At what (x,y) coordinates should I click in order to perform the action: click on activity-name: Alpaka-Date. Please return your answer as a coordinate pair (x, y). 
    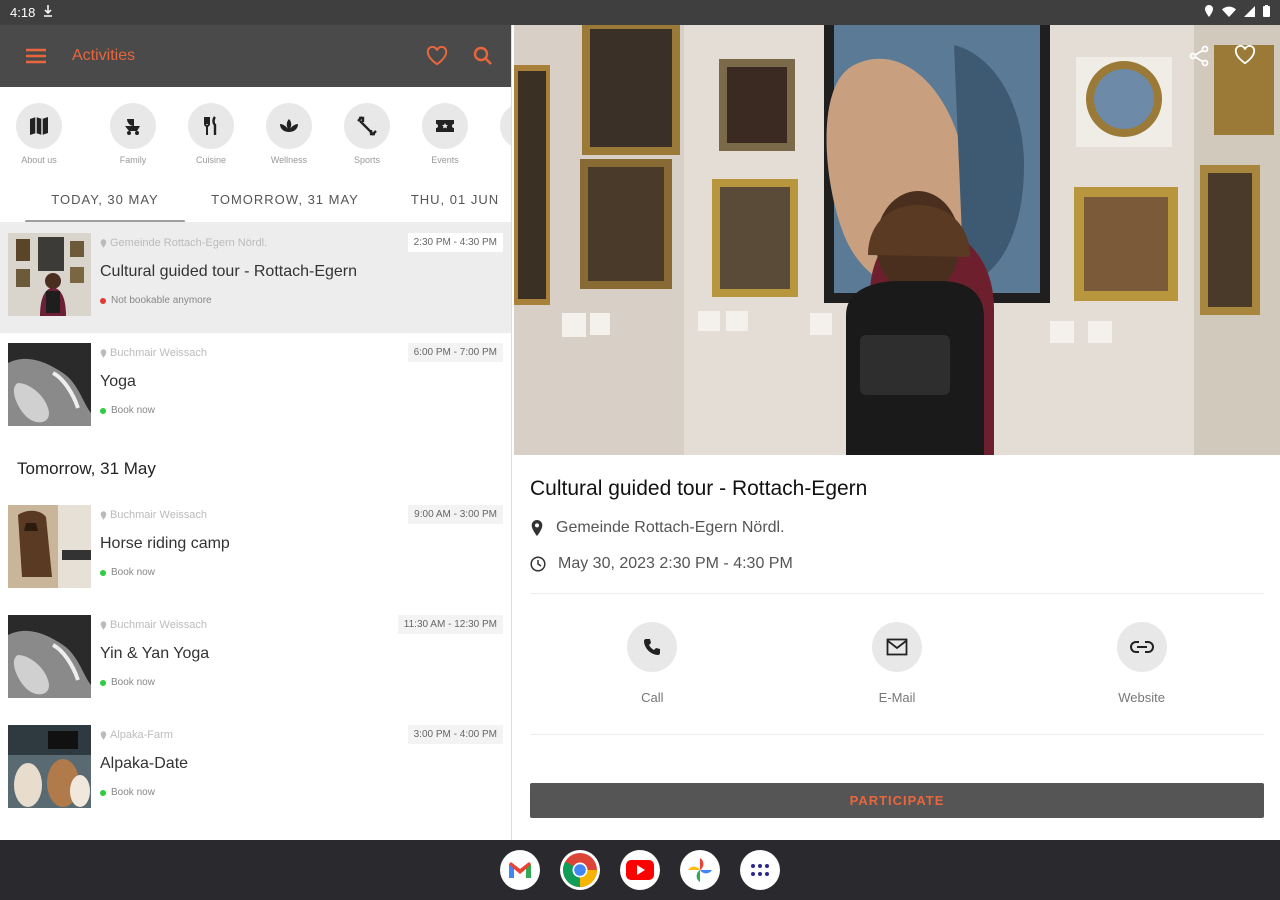
    Looking at the image, I should click on (144, 763).